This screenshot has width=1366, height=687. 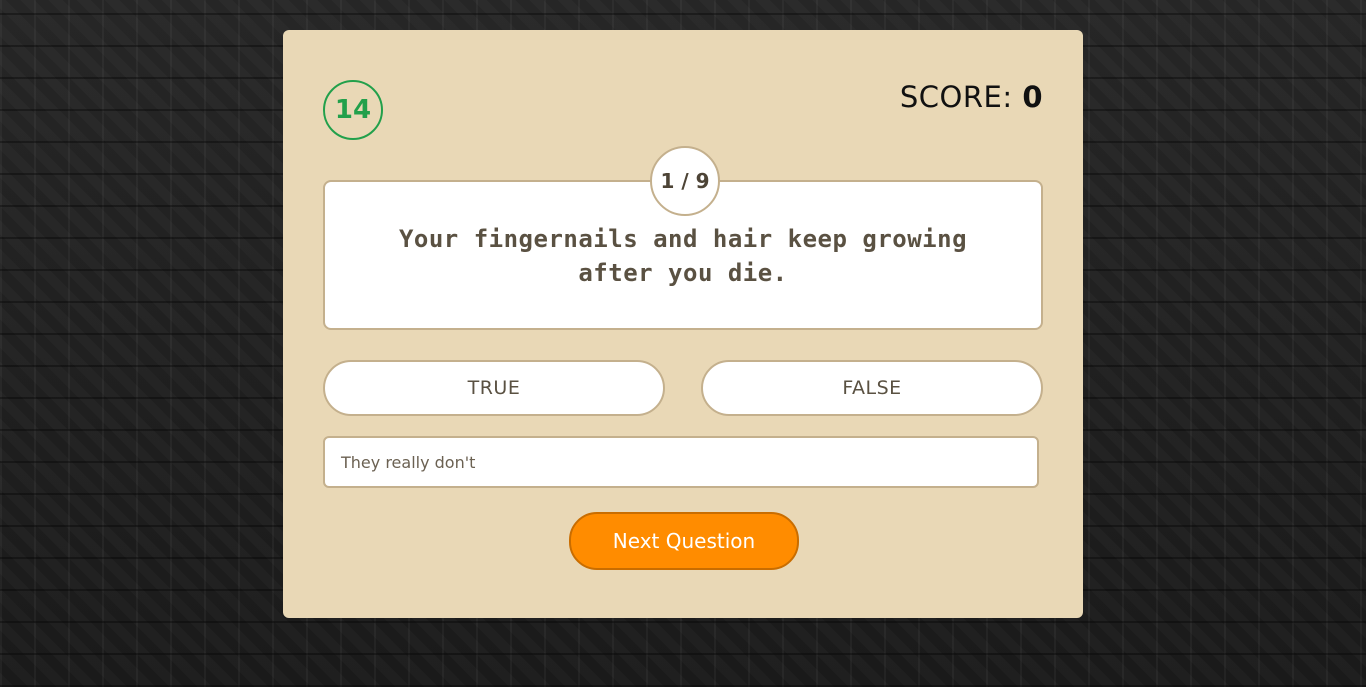 I want to click on true-button-label: TRUE, so click(x=494, y=388).